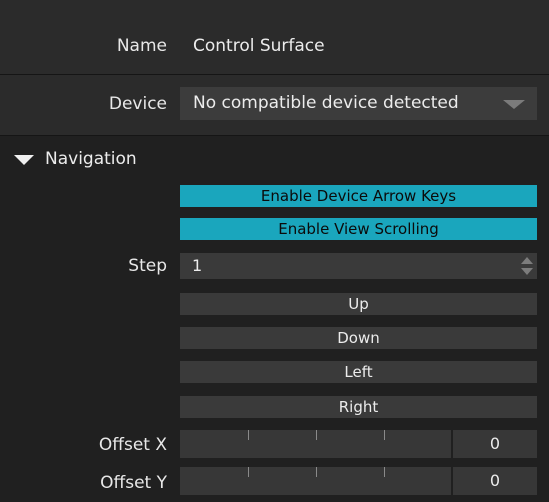 This screenshot has width=549, height=502. Describe the element at coordinates (326, 103) in the screenshot. I see `device-dropdown-value: No compatible device detected` at that location.